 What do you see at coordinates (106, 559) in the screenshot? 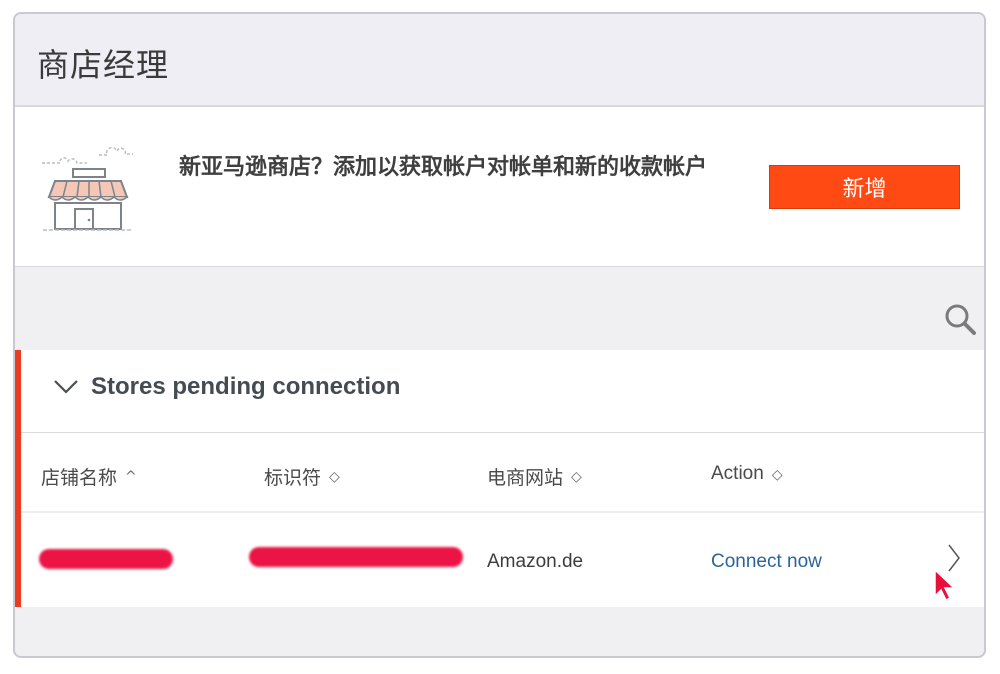
I see `redacted-store-name` at bounding box center [106, 559].